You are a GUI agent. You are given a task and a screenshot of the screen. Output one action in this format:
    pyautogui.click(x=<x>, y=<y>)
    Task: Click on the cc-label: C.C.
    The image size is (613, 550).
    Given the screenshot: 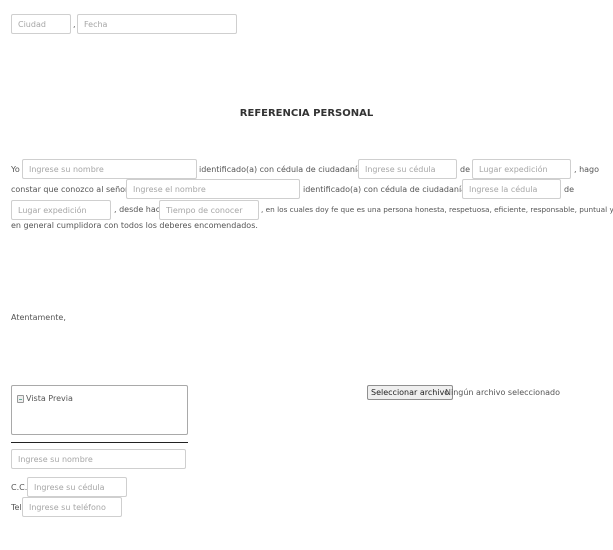 What is the action you would take?
    pyautogui.click(x=19, y=487)
    